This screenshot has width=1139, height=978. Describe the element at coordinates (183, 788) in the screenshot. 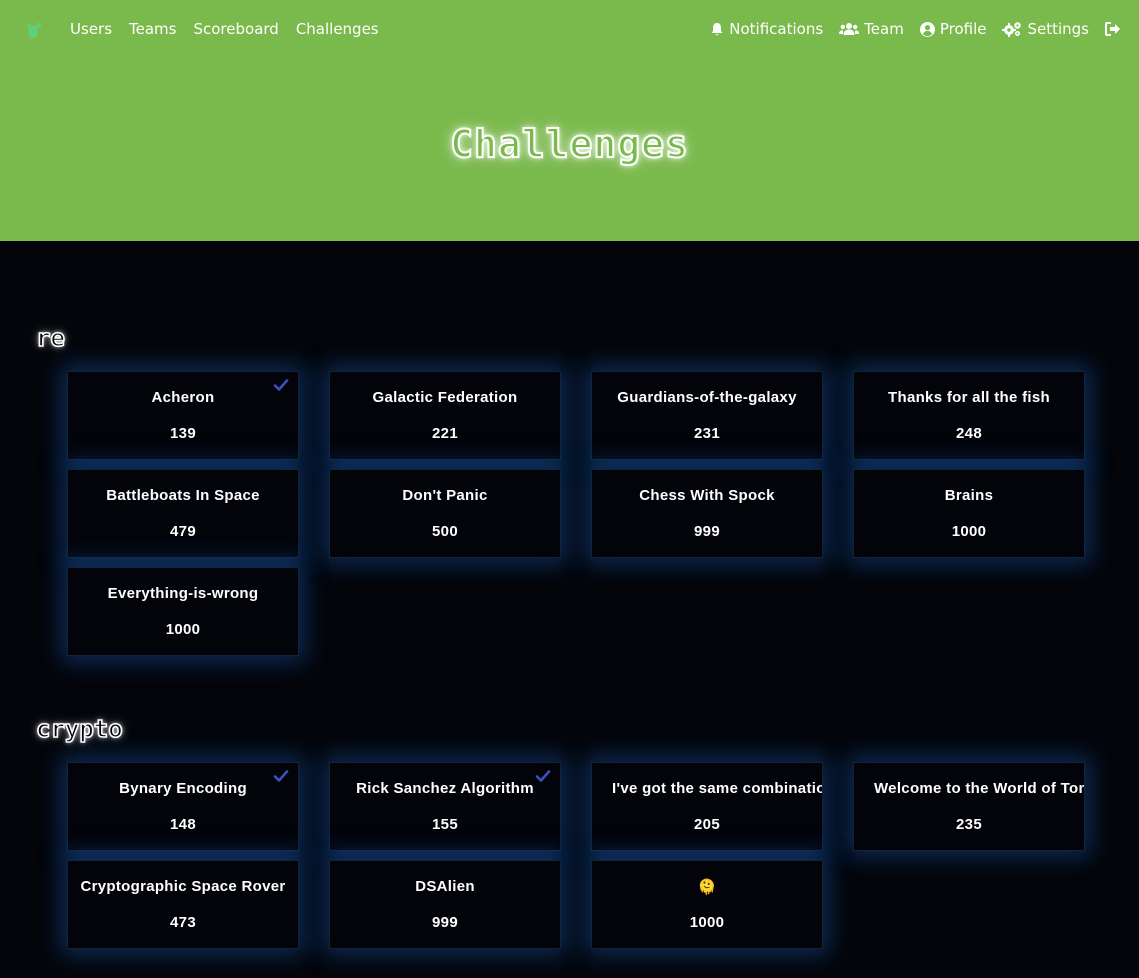

I see `challenge-name: Bynary Encoding` at that location.